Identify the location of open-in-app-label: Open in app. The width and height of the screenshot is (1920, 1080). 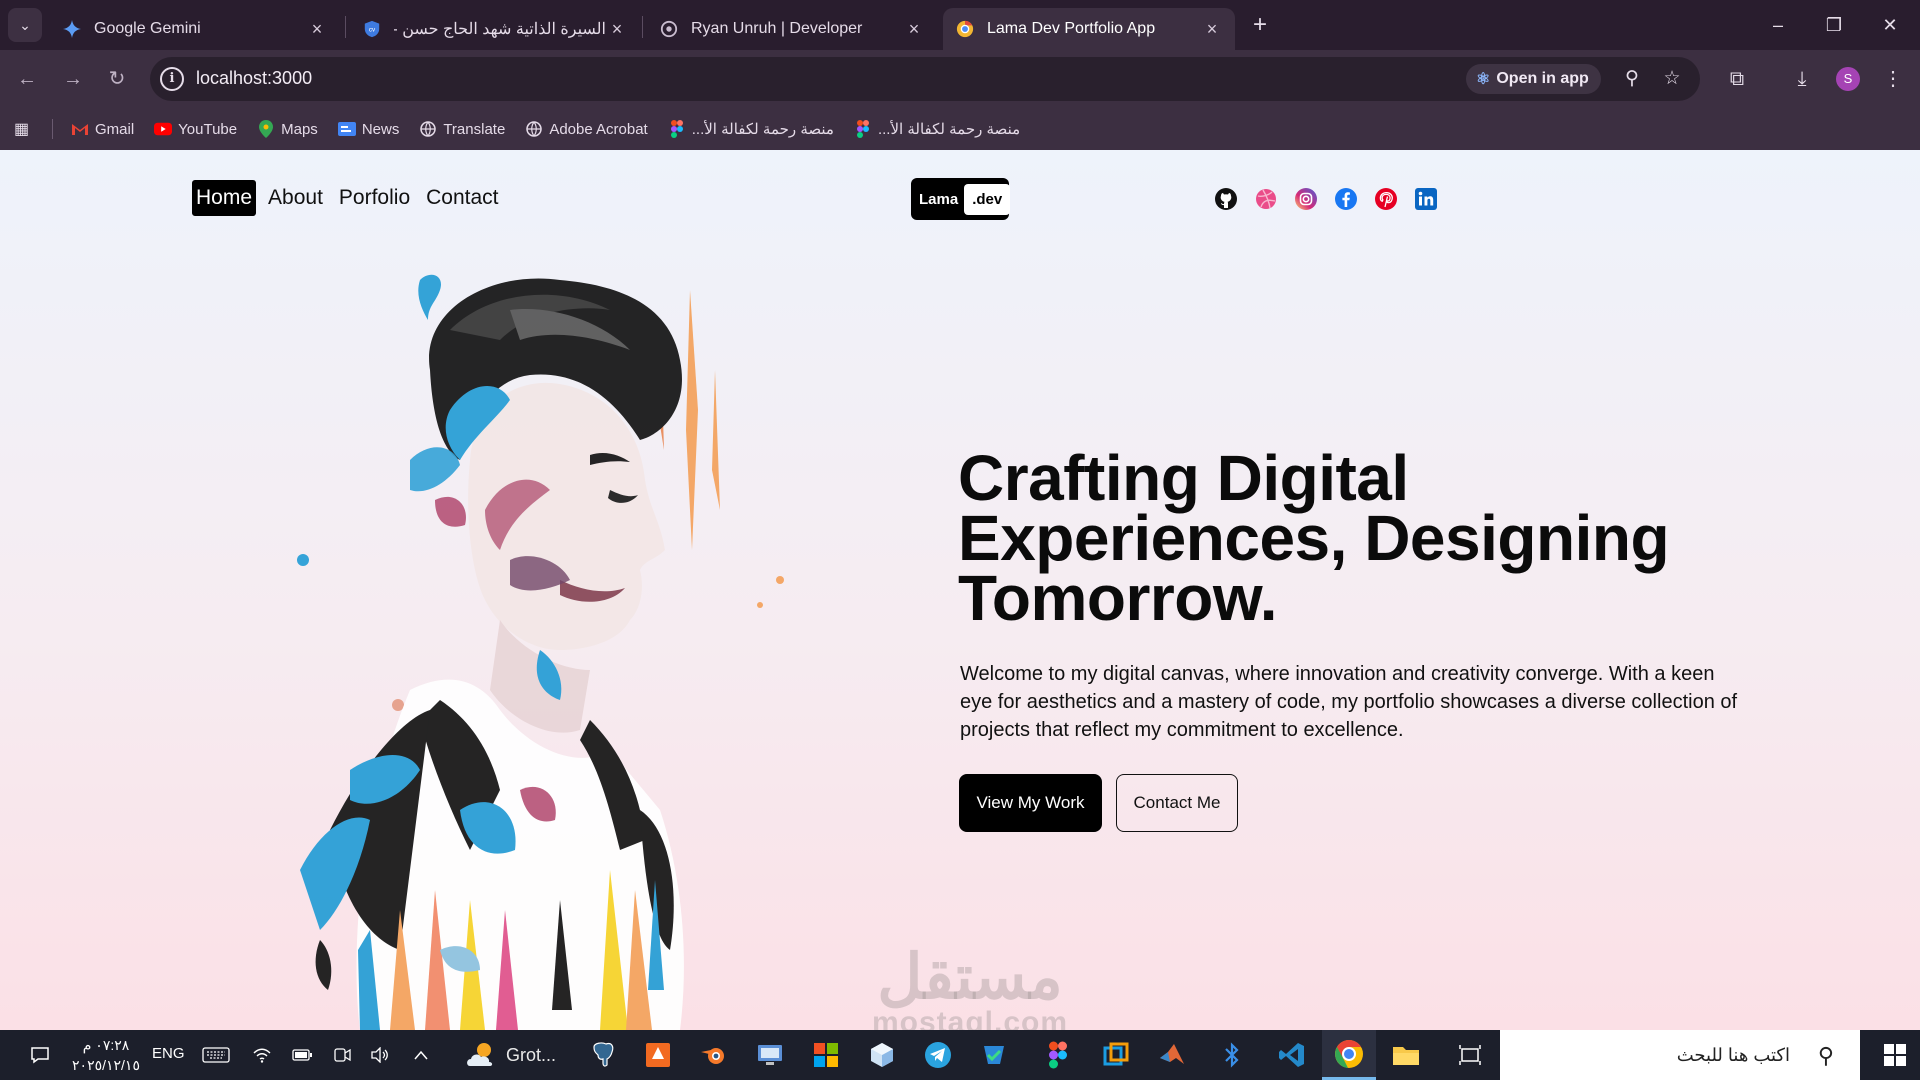
(1542, 78).